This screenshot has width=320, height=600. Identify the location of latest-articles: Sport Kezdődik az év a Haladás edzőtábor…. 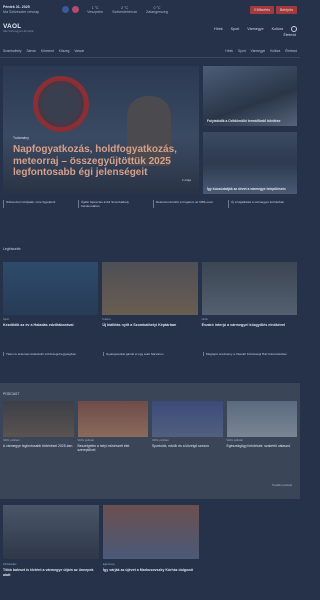
(150, 295).